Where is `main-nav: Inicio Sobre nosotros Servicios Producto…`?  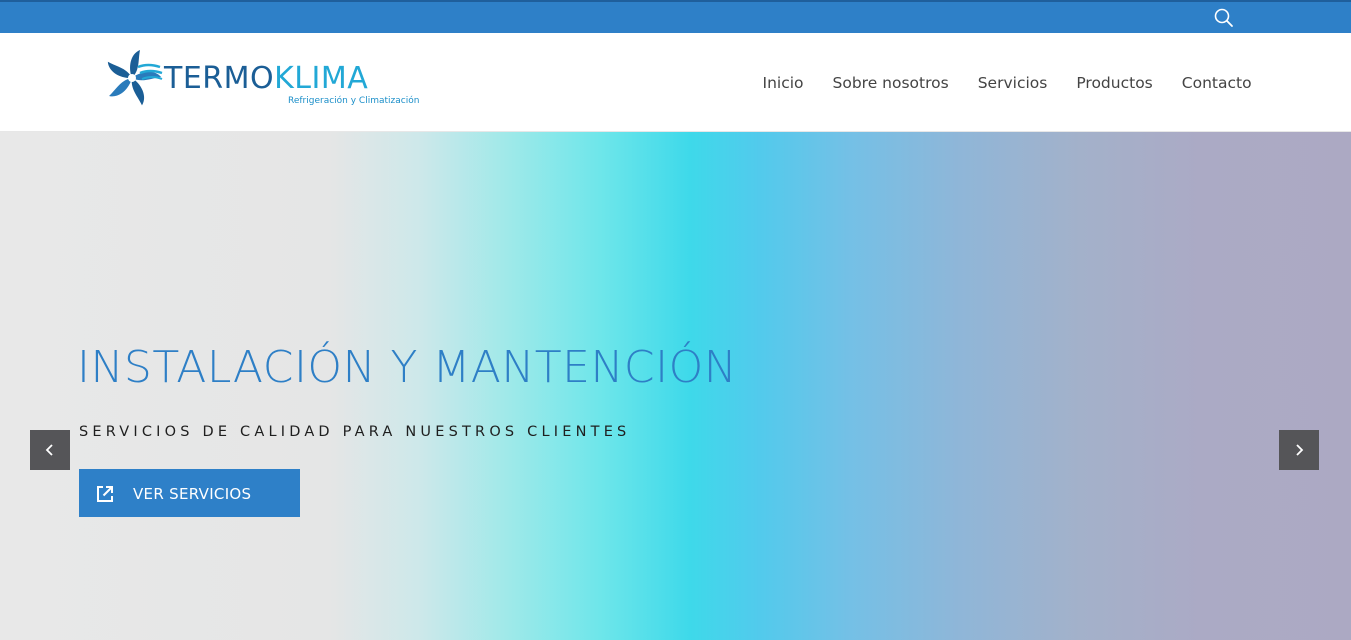
main-nav: Inicio Sobre nosotros Servicios Producto… is located at coordinates (1007, 82).